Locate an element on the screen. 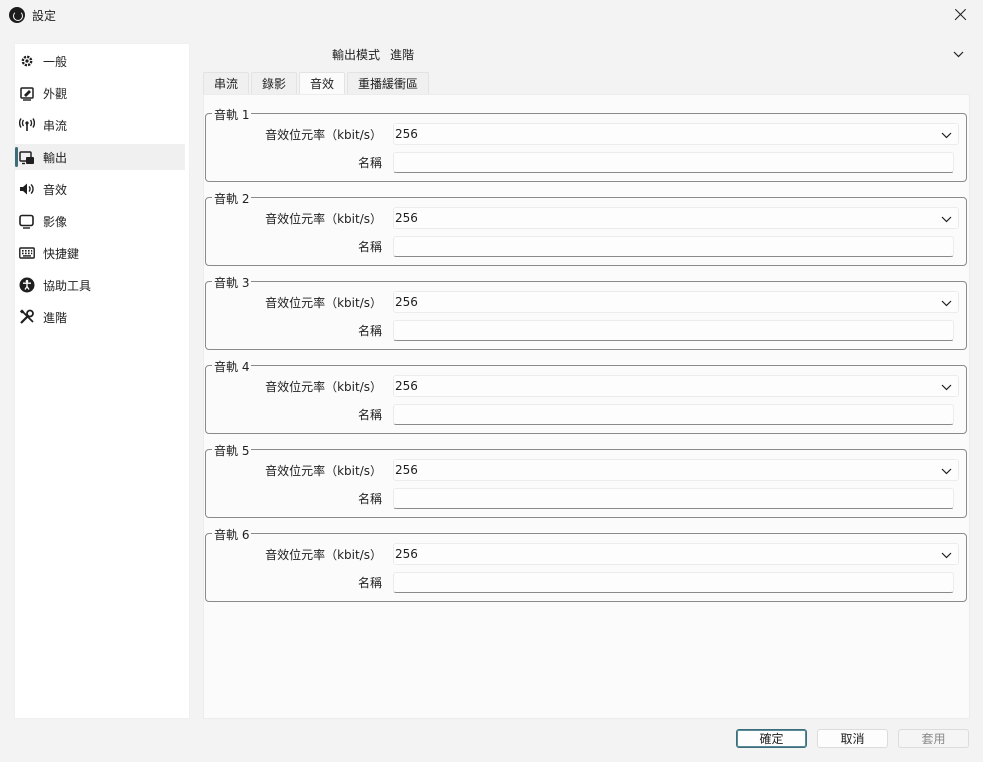 The height and width of the screenshot is (762, 983). apply-button: 套用 is located at coordinates (933, 738).